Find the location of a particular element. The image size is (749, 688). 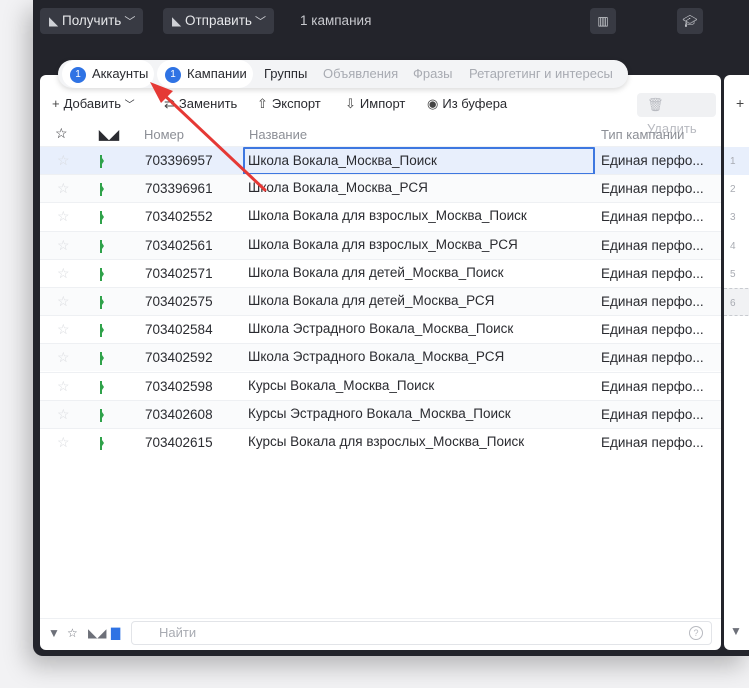

tab-accounts-badge: 1 is located at coordinates (78, 75).